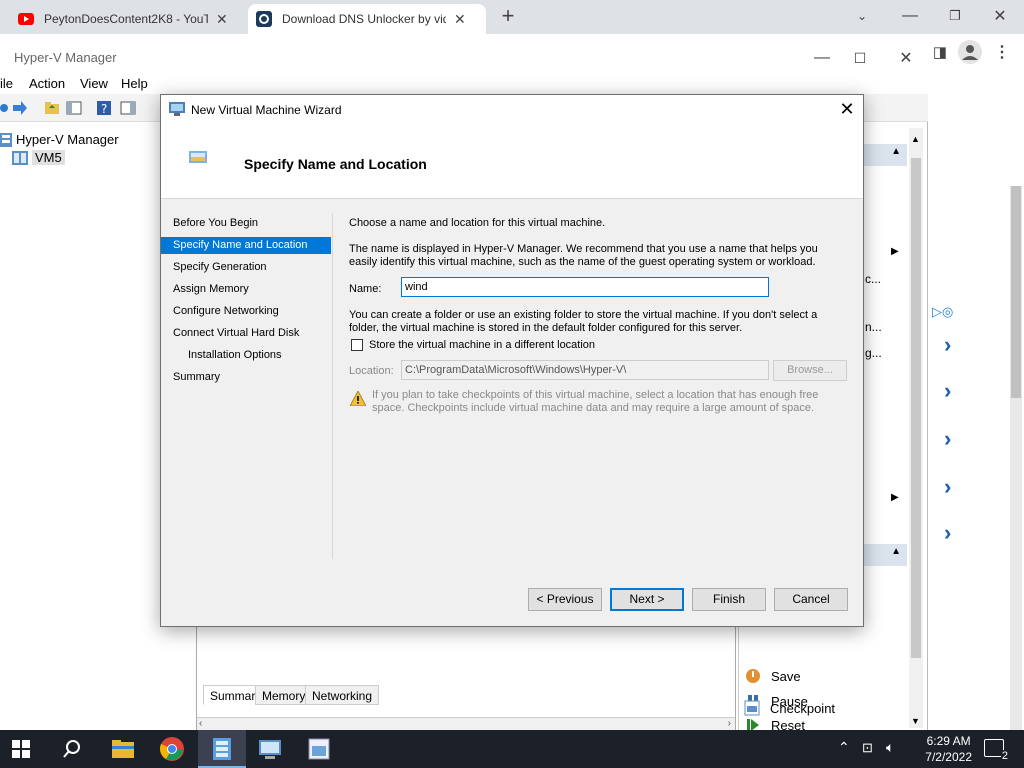 The height and width of the screenshot is (768, 1024). I want to click on action-save: Save, so click(773, 676).